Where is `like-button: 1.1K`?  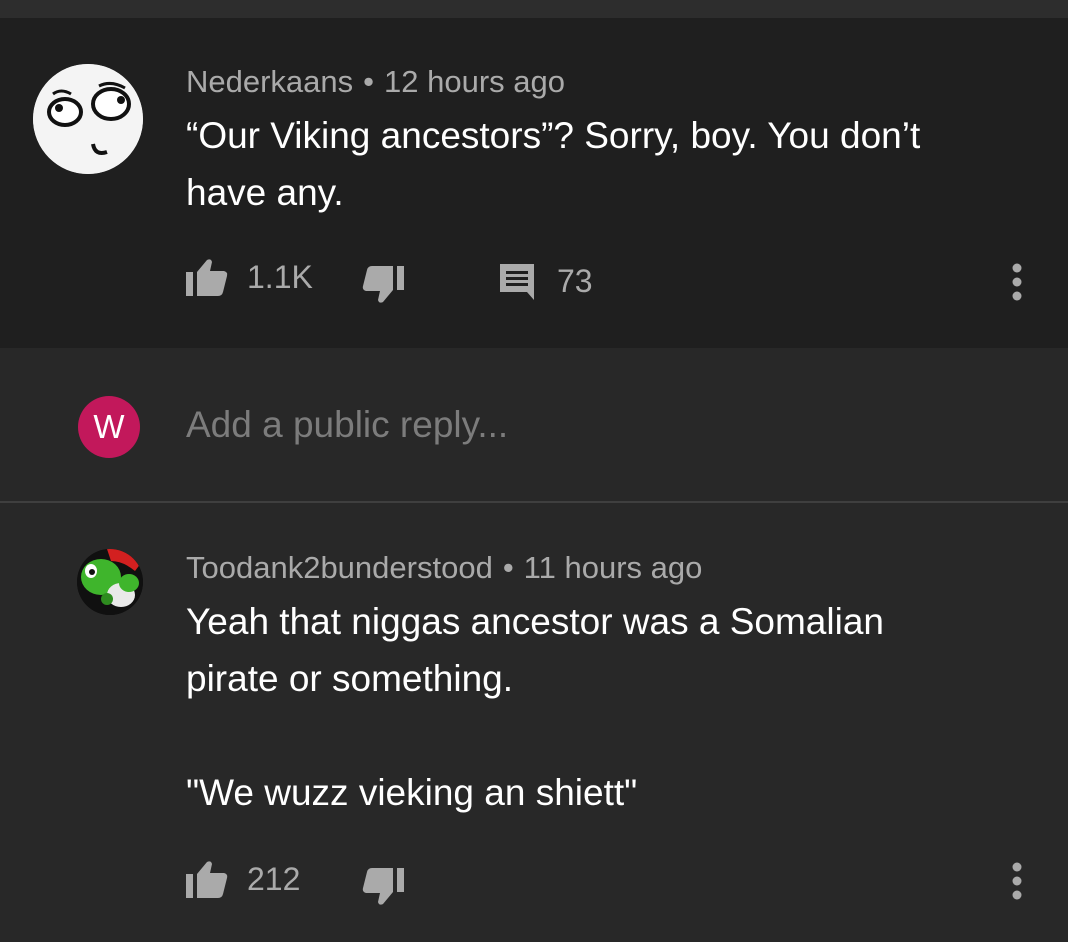 like-button: 1.1K is located at coordinates (249, 277).